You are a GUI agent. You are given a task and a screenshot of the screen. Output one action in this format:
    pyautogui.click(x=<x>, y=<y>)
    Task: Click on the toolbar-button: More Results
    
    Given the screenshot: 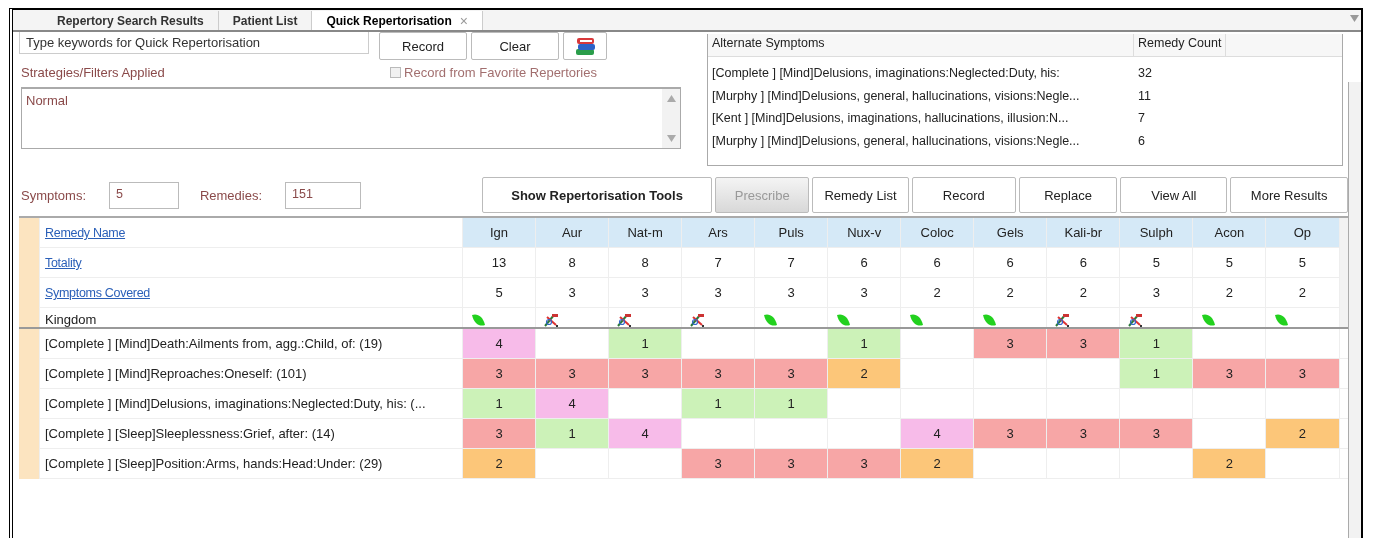 What is the action you would take?
    pyautogui.click(x=1289, y=195)
    